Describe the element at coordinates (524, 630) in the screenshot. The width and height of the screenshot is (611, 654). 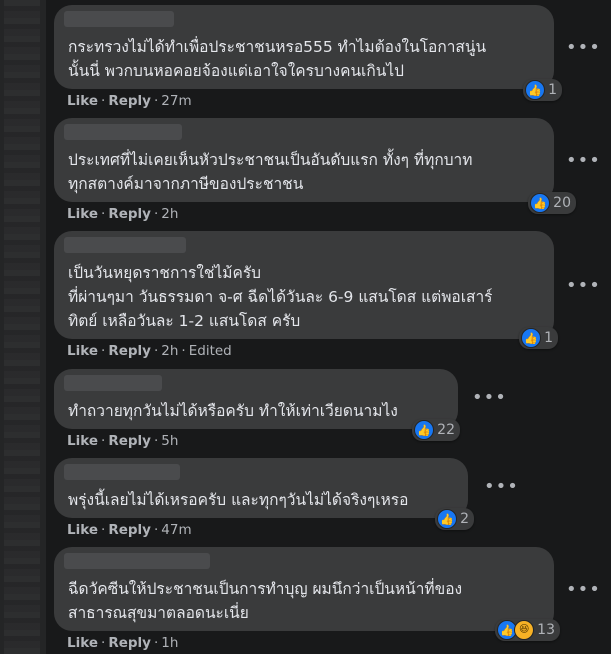
I see `haha-icon: 😆` at that location.